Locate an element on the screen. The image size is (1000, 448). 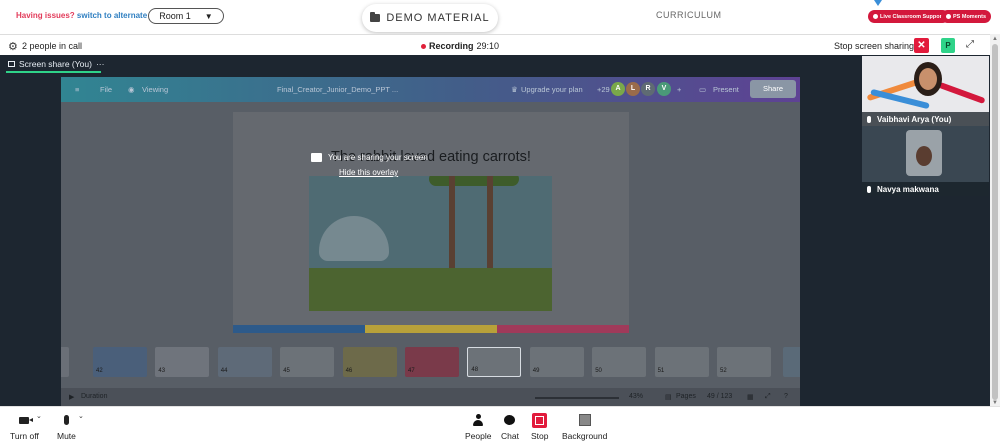
monitor-icon is located at coordinates (11, 64).